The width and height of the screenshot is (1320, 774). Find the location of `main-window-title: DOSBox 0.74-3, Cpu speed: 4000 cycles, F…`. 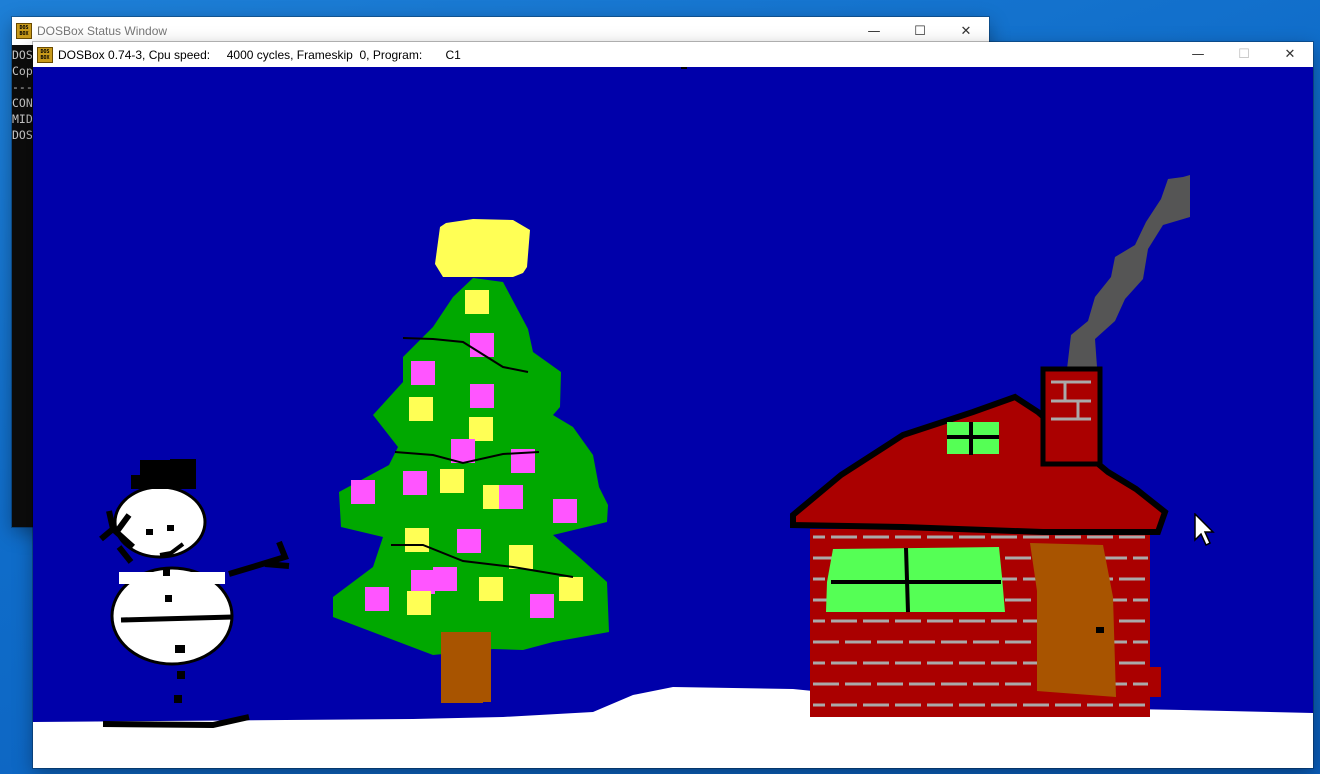

main-window-title: DOSBox 0.74-3, Cpu speed: 4000 cycles, F… is located at coordinates (259, 54).